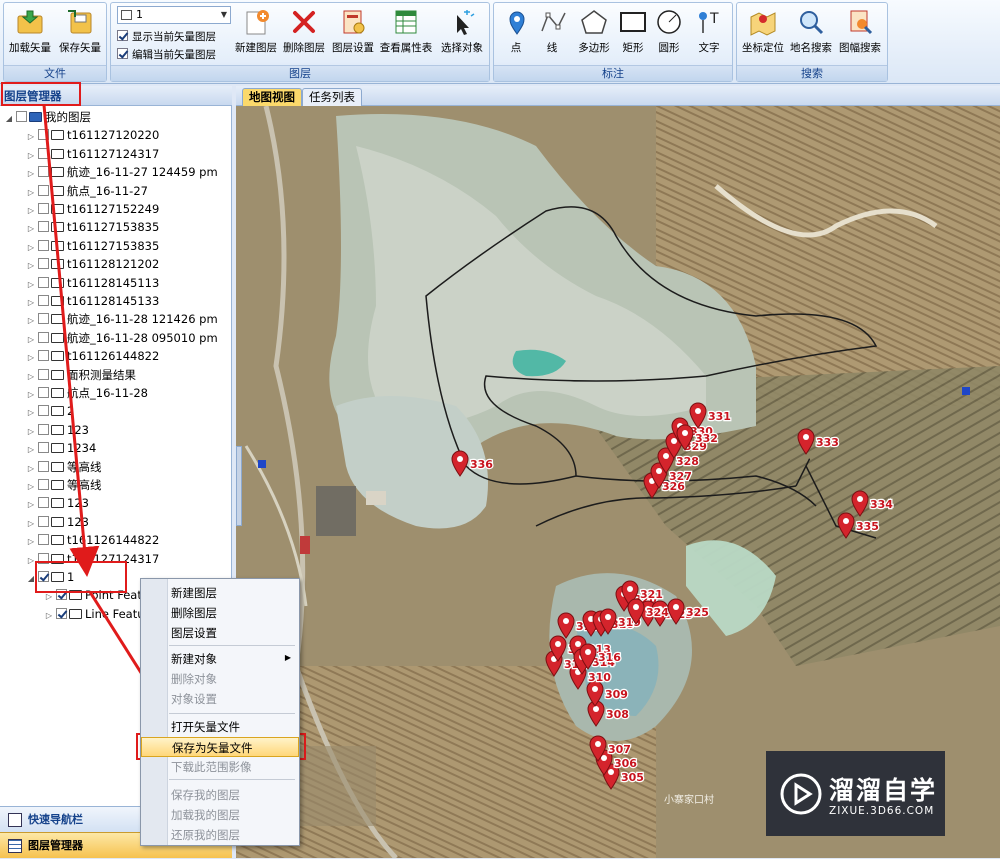 Image resolution: width=1000 pixels, height=859 pixels. Describe the element at coordinates (882, 811) in the screenshot. I see `watermark-url: ZIXUE.3D66.COM` at that location.